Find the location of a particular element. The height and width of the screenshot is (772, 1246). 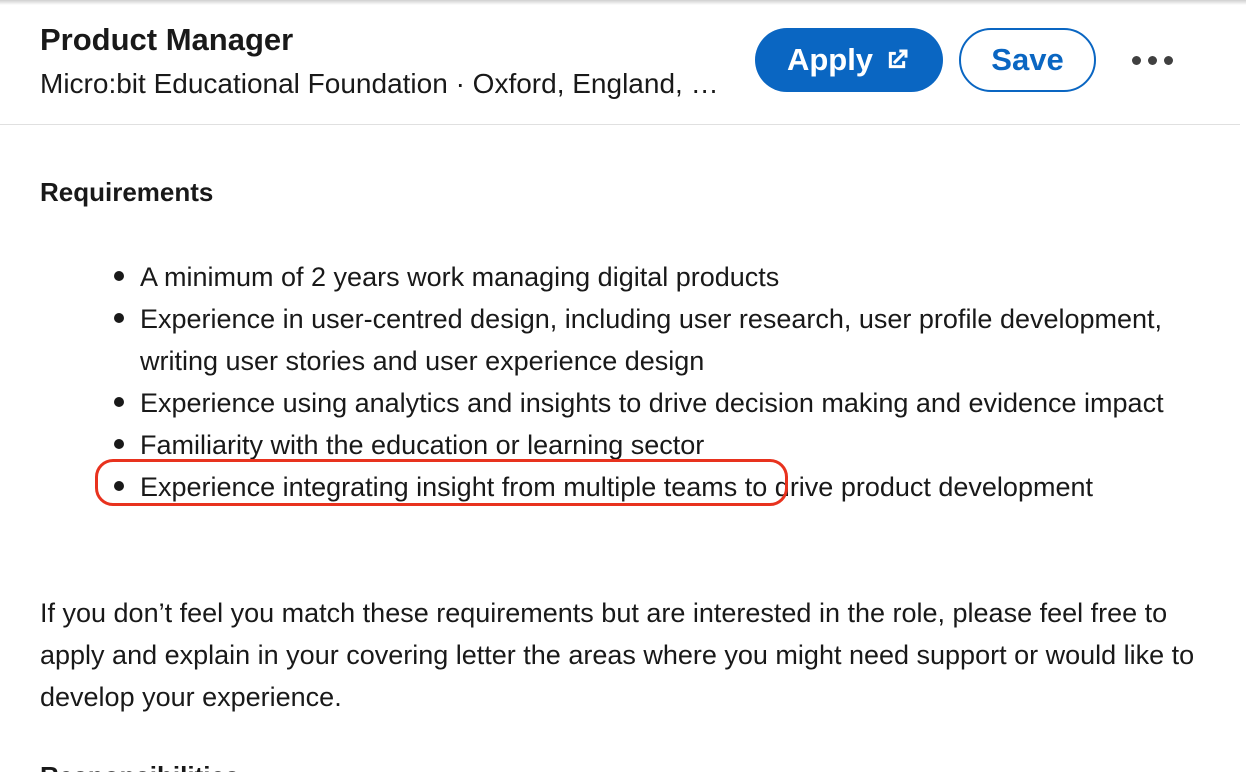

save-button-label: Save is located at coordinates (1027, 59).